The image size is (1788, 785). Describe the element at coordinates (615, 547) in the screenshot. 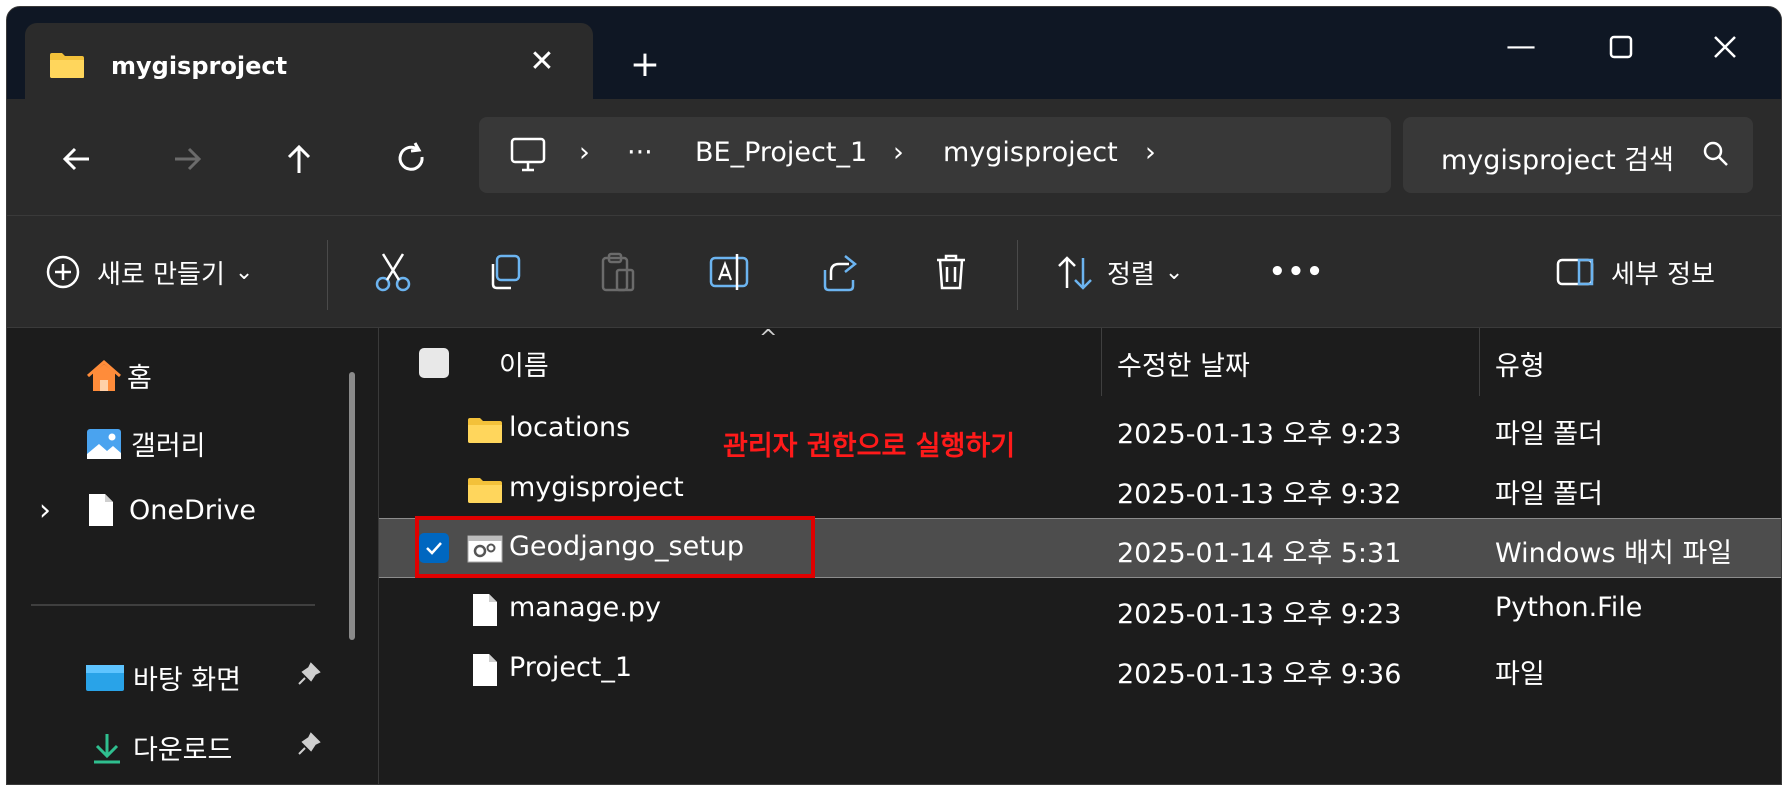

I see `highlight-box` at that location.